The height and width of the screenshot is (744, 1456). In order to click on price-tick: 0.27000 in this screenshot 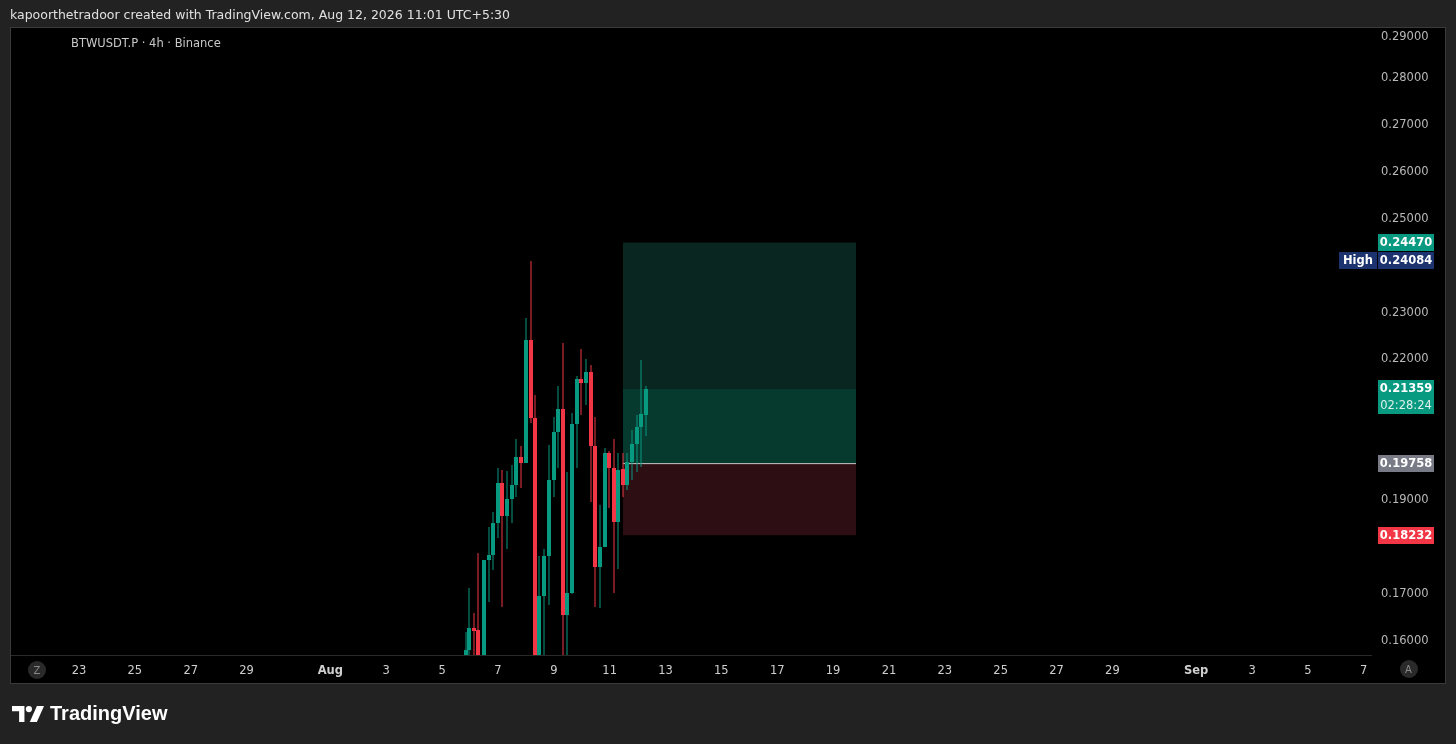, I will do `click(1405, 123)`.